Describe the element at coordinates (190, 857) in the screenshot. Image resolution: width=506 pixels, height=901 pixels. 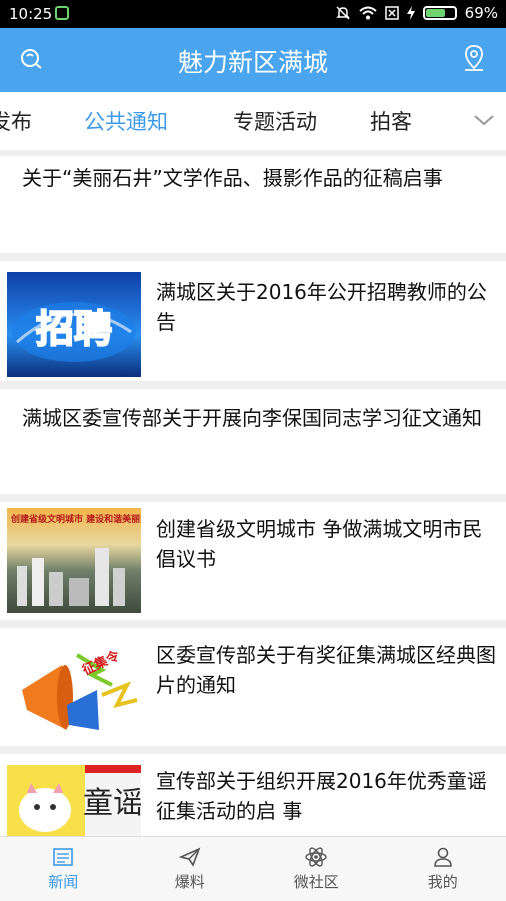
I see `send-icon` at that location.